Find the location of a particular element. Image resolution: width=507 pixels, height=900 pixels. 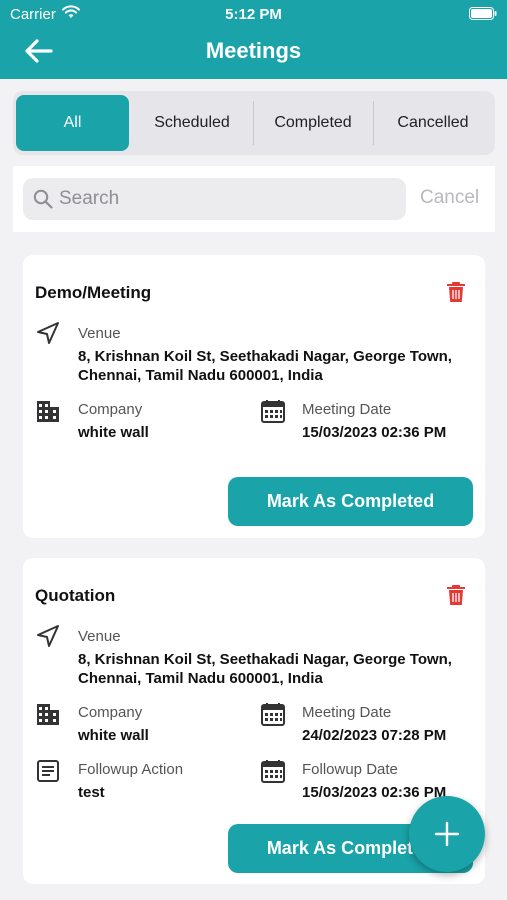

search-icon is located at coordinates (43, 199).